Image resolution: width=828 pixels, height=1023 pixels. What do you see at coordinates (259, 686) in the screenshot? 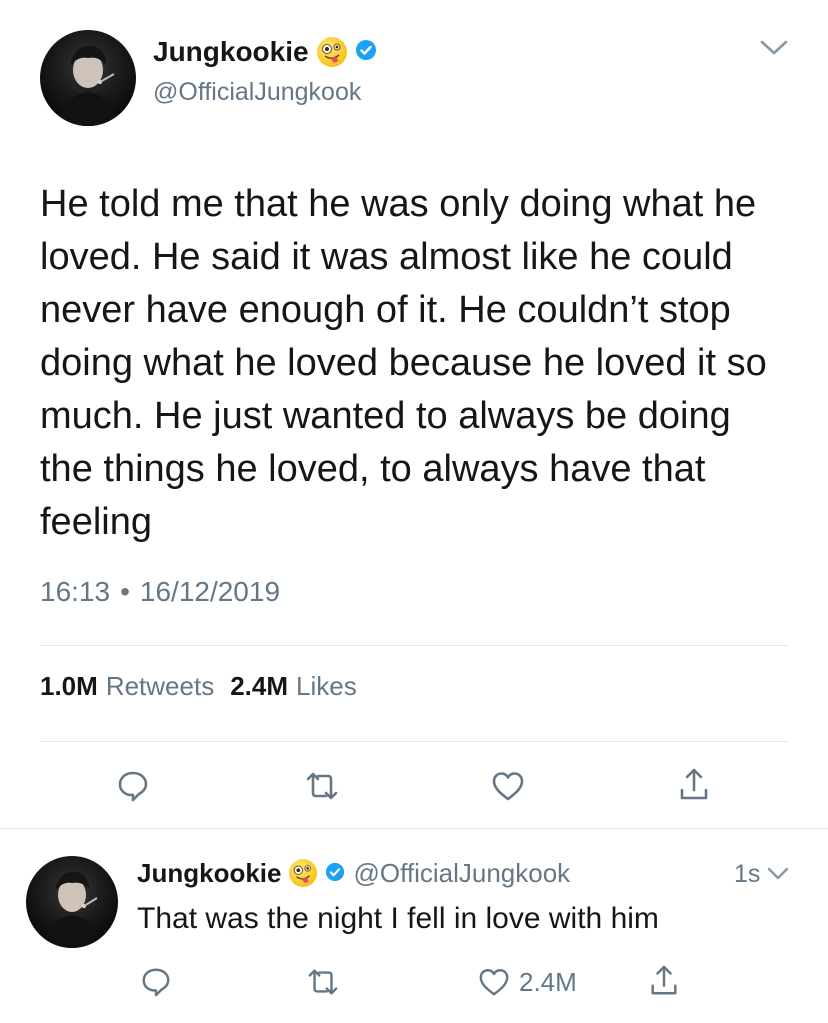
I see `likes-count: 2.4M` at bounding box center [259, 686].